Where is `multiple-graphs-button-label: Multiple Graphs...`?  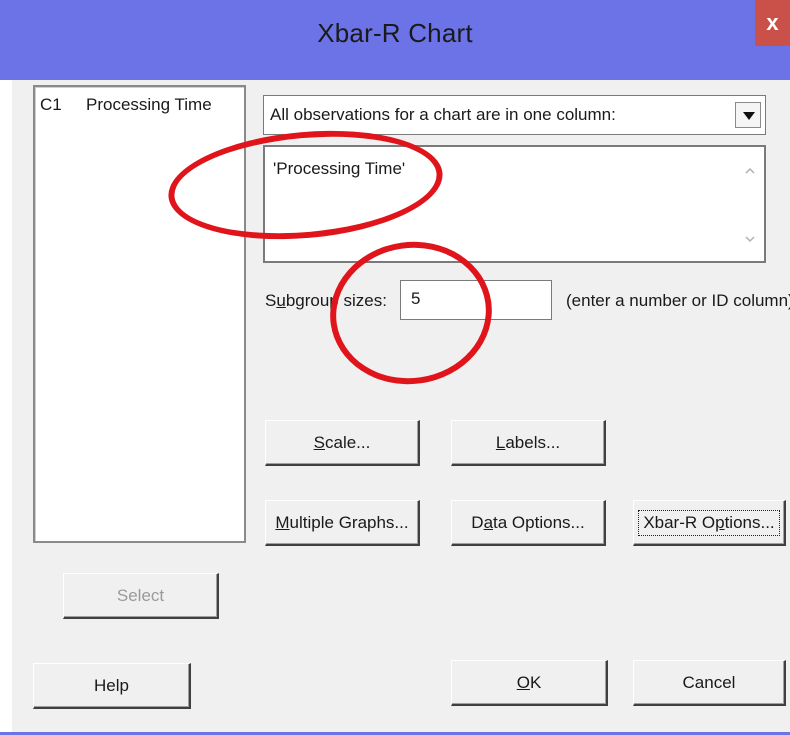
multiple-graphs-button-label: Multiple Graphs... is located at coordinates (342, 522).